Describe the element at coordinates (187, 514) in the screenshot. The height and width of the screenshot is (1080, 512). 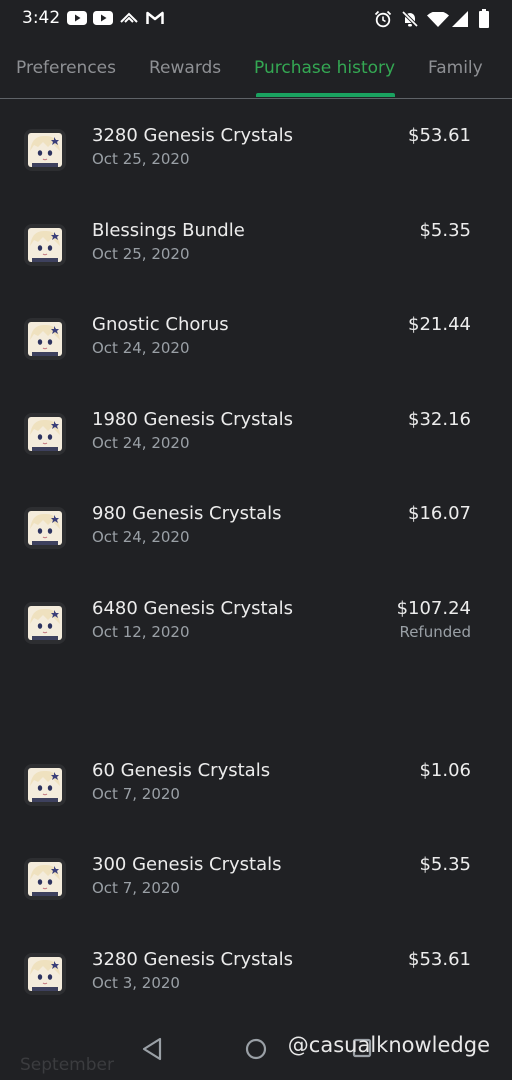
I see `item-title: 980 Genesis Crystals` at that location.